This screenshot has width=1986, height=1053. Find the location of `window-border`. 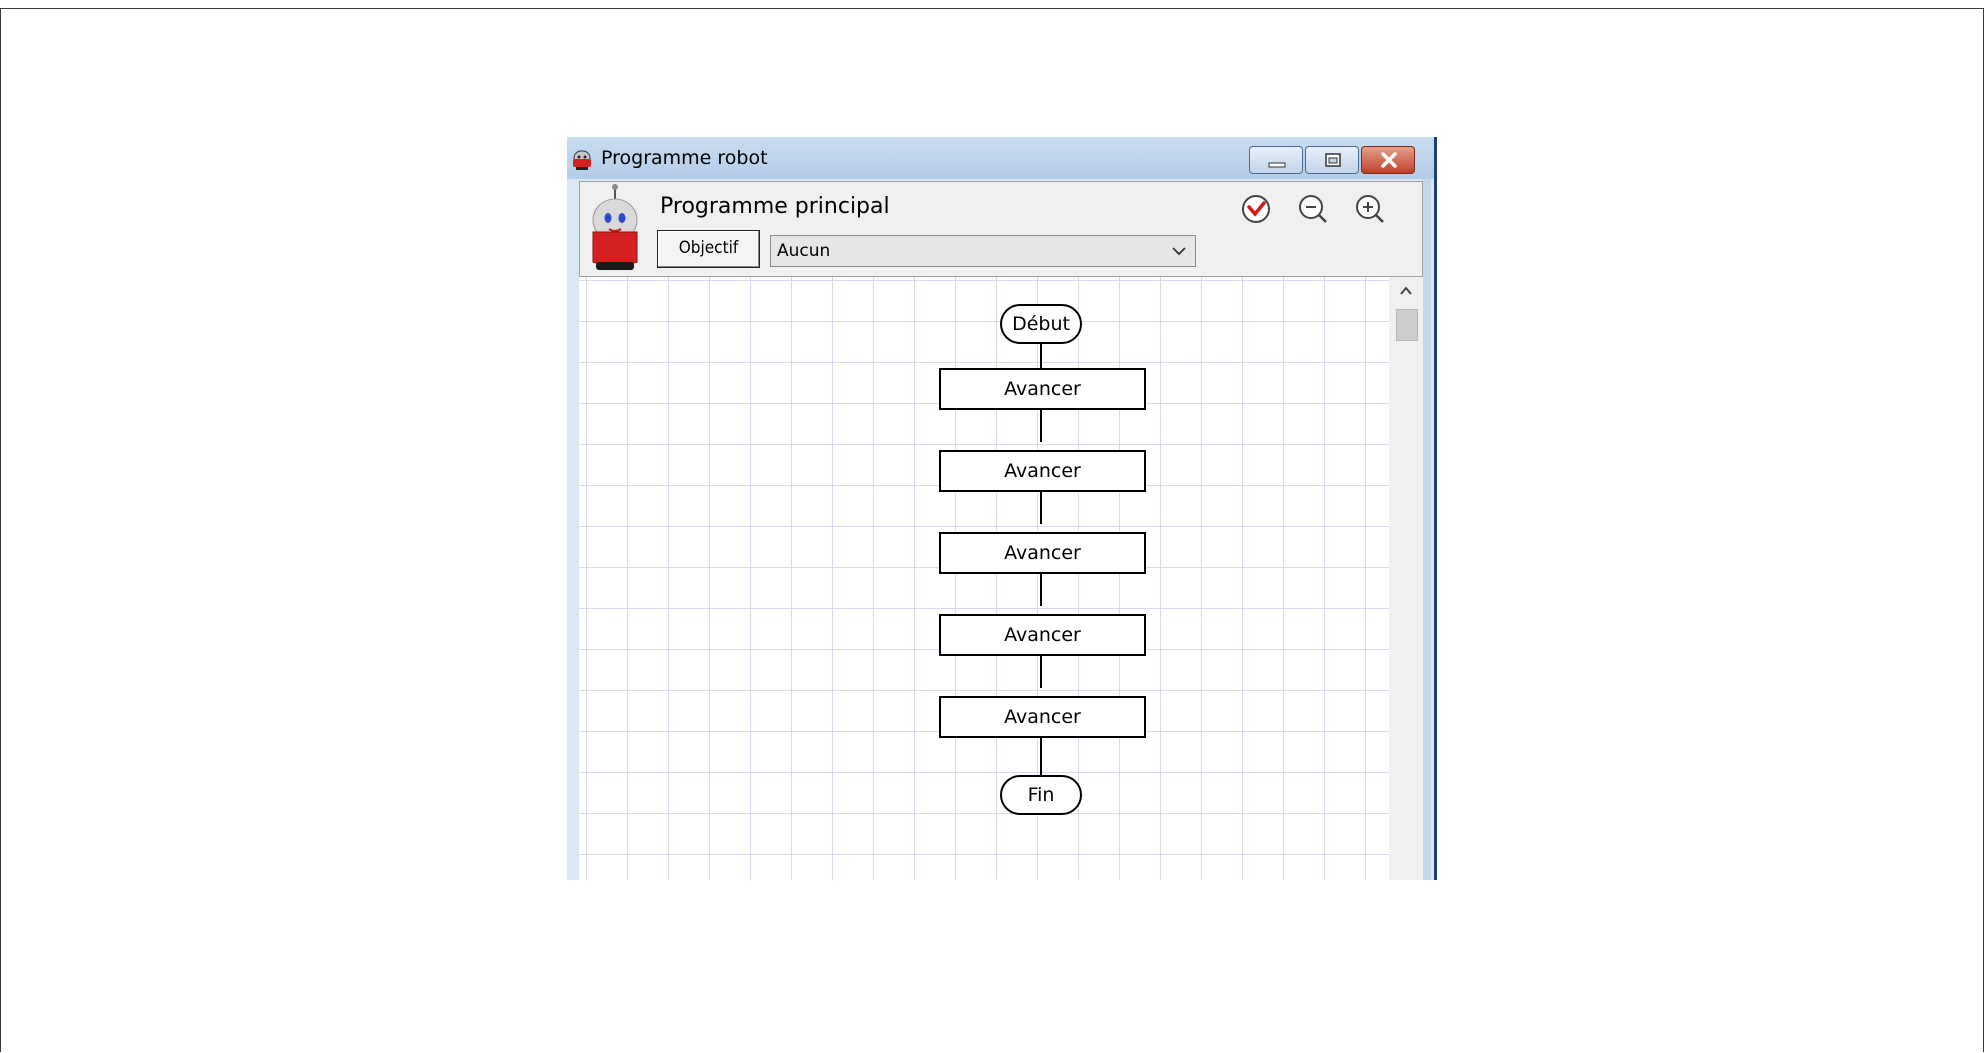

window-border is located at coordinates (1427, 529).